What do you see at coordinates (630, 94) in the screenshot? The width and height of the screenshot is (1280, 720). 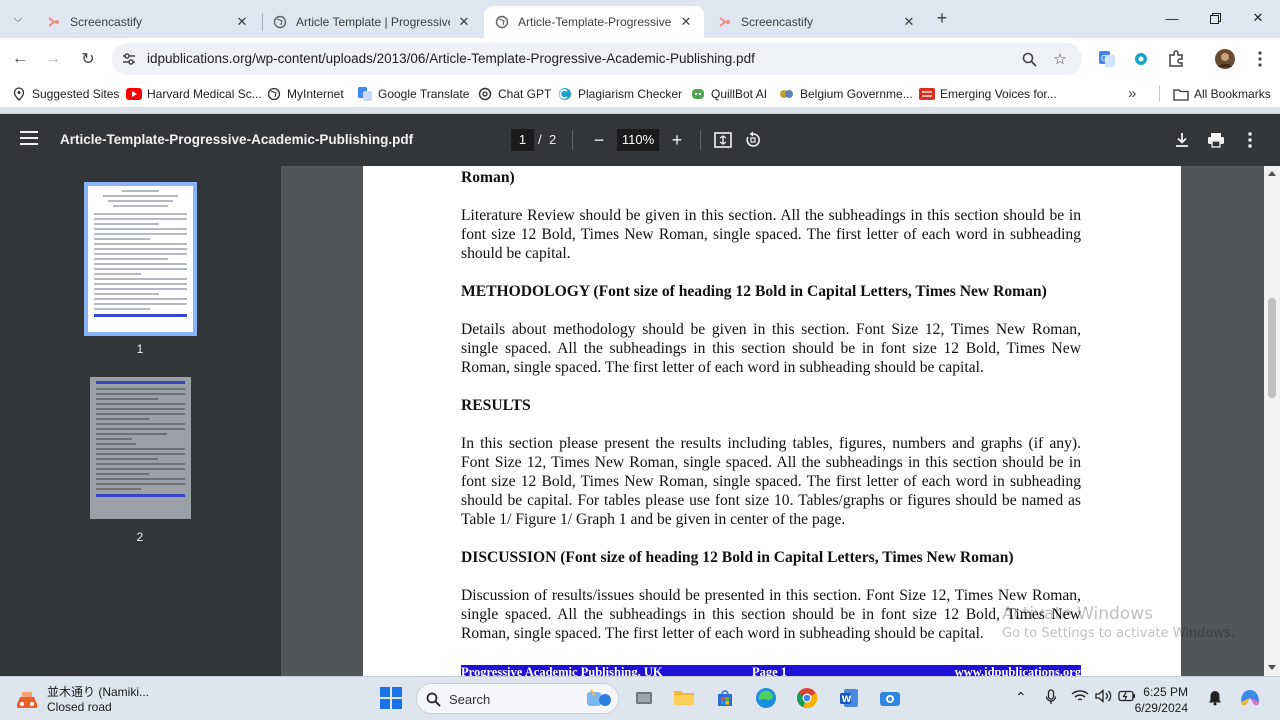 I see `bookmark-label: Plagiarism Checker` at bounding box center [630, 94].